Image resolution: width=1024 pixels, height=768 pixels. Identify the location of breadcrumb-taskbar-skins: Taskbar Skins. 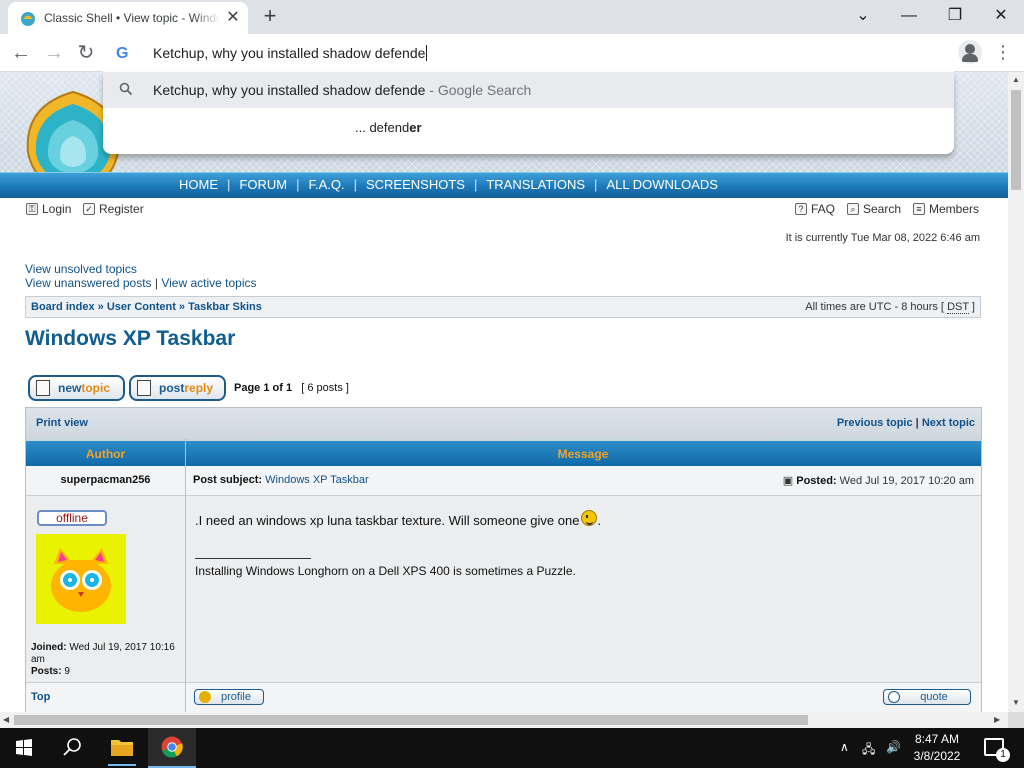
(225, 307).